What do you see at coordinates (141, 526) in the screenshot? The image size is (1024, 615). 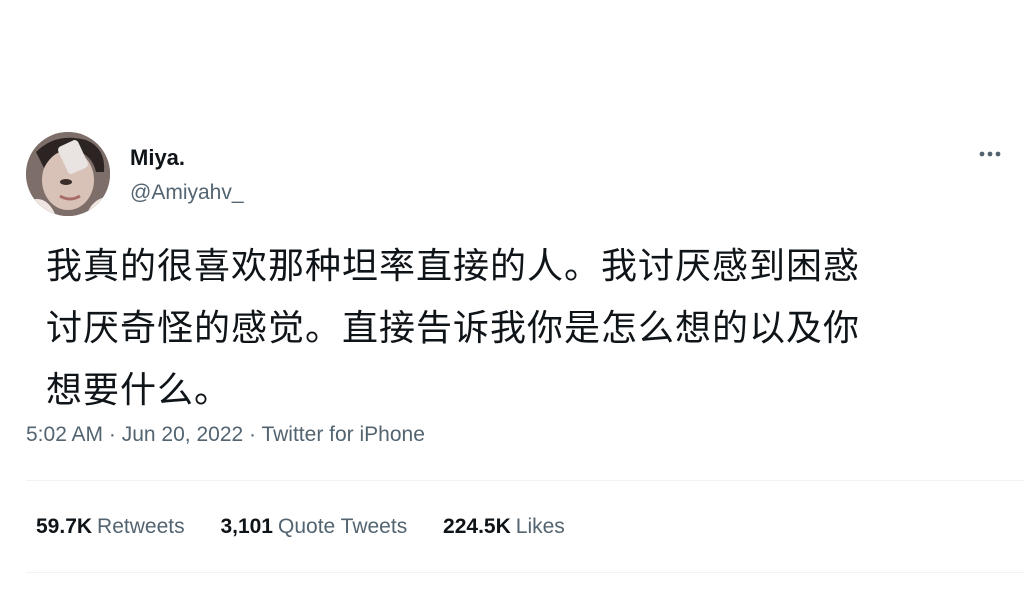 I see `retweets-label: Retweets` at bounding box center [141, 526].